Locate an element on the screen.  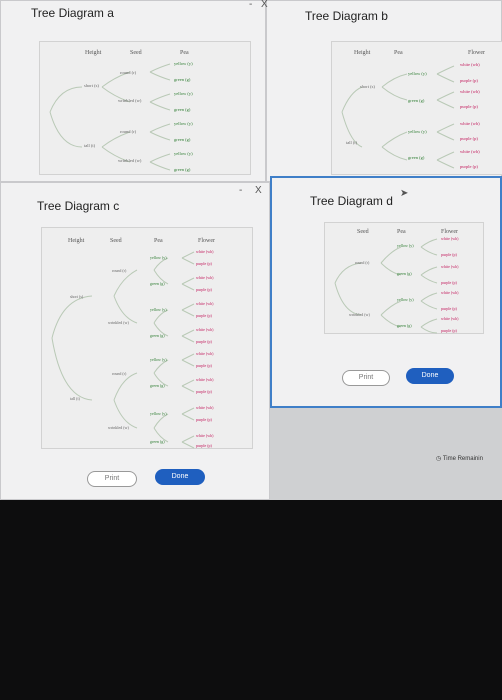
window-c-close-button: X is located at coordinates (258, 190).